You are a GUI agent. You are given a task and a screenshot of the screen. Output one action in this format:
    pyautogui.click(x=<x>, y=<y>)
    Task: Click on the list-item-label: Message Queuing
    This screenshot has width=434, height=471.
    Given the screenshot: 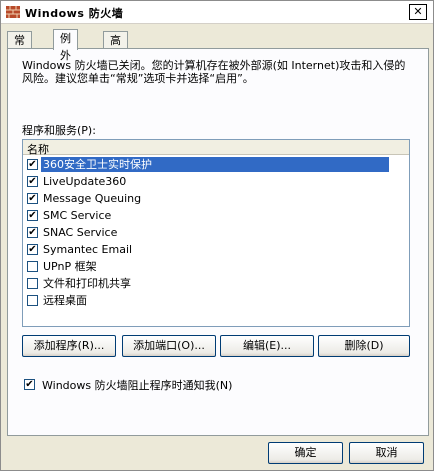 What is the action you would take?
    pyautogui.click(x=92, y=198)
    